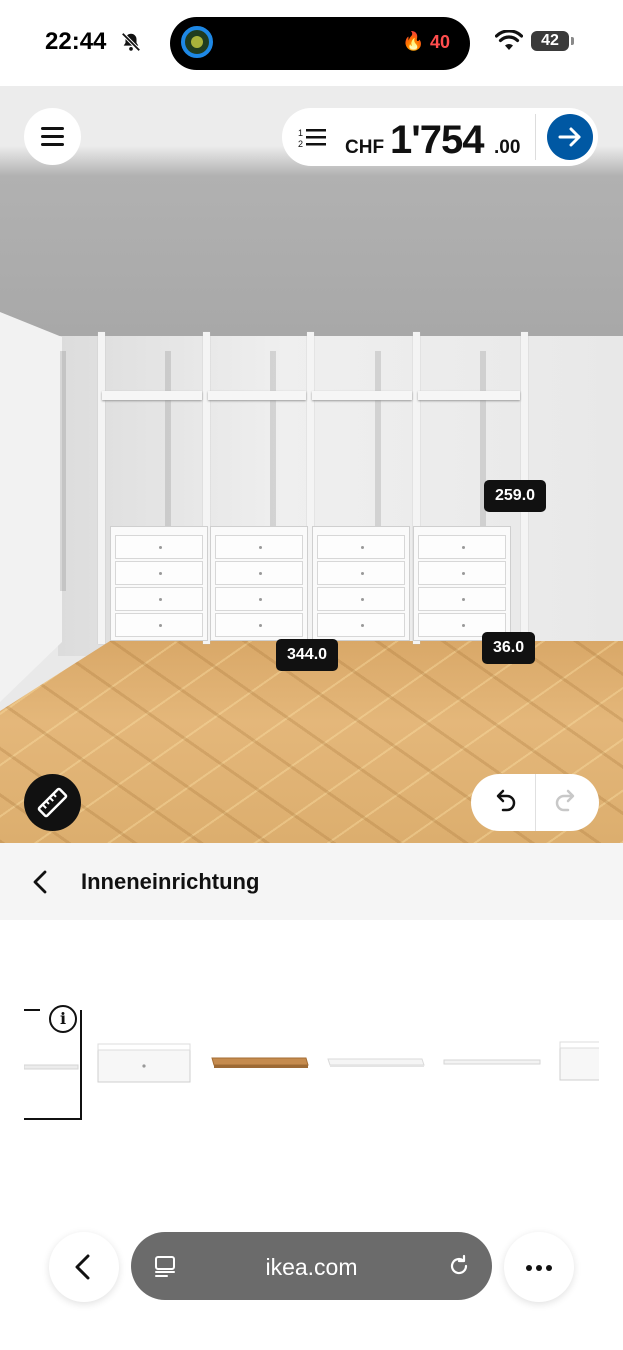 This screenshot has height=1350, width=623. Describe the element at coordinates (440, 42) in the screenshot. I see `streak-count: 40` at that location.